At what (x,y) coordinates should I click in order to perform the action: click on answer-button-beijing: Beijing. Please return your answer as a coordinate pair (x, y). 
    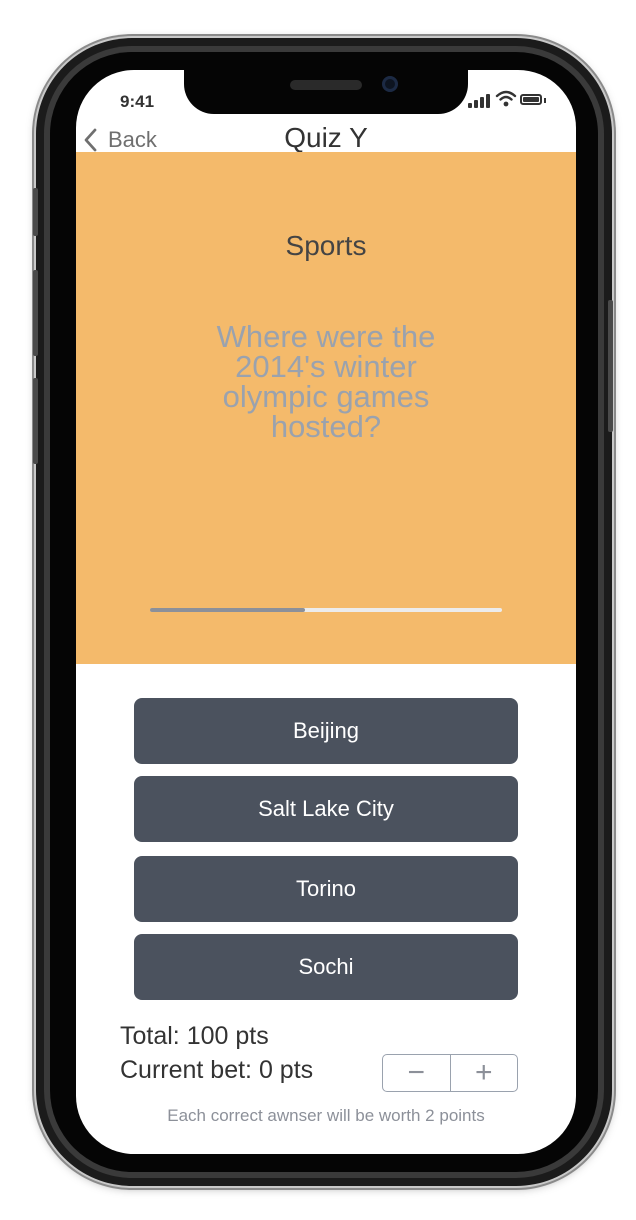
    Looking at the image, I should click on (326, 731).